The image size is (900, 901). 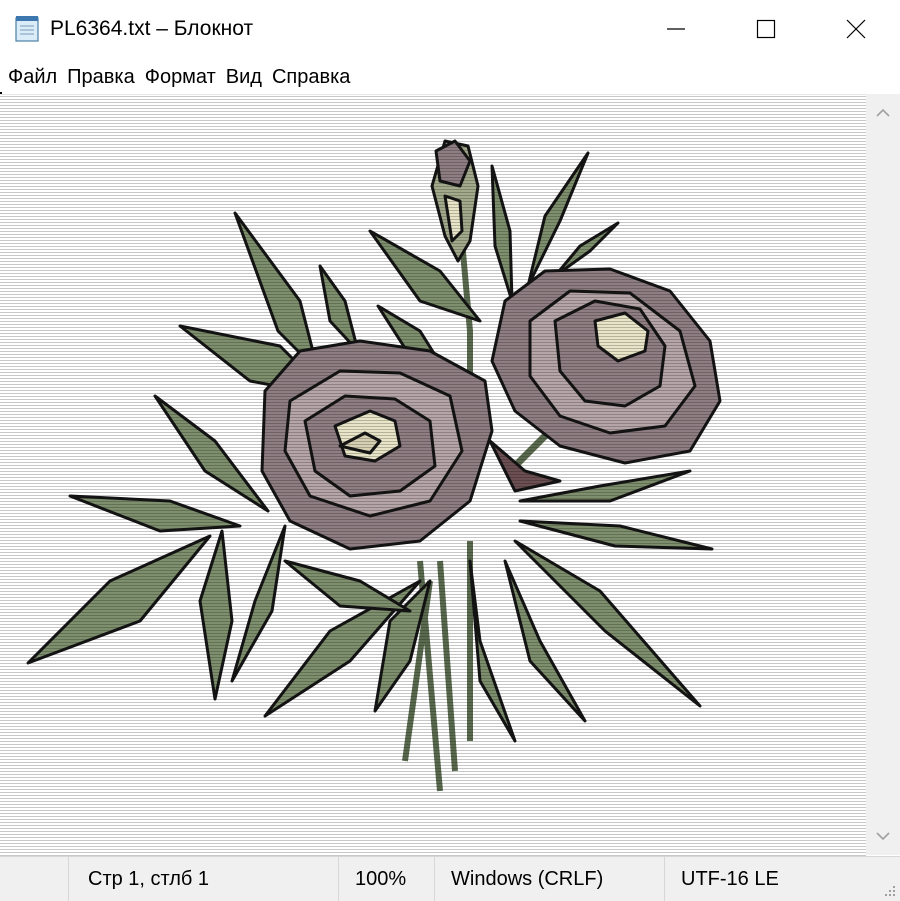 I want to click on menu-format: Формат, so click(x=176, y=77).